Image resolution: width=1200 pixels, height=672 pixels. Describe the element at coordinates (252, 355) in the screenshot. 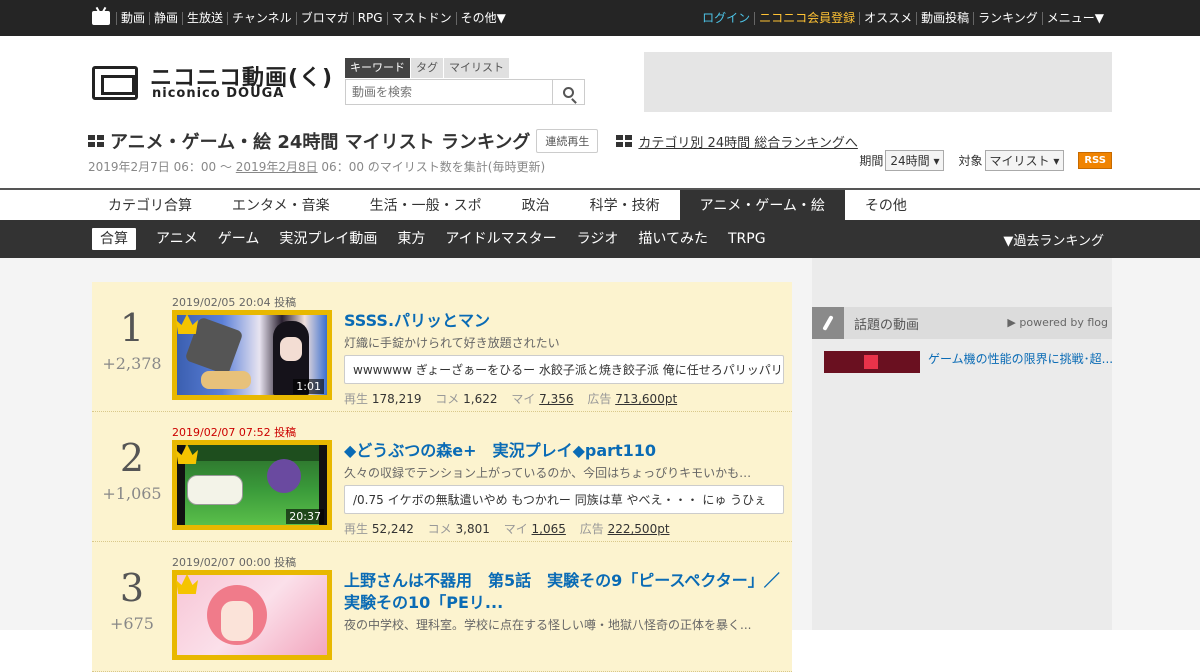

I see `video-thumbnail: 1:01` at that location.